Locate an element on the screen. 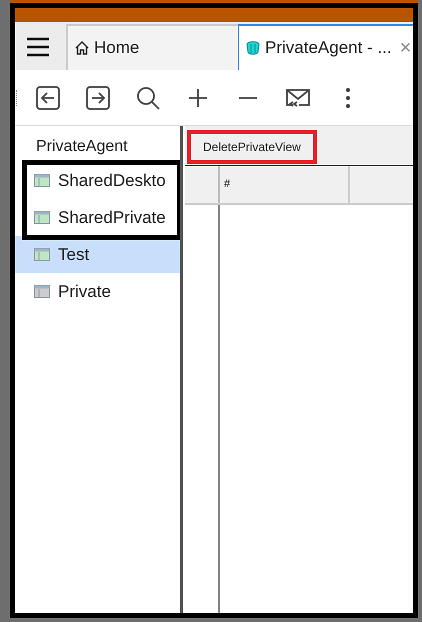 The image size is (422, 622). close-icon: × is located at coordinates (406, 48).